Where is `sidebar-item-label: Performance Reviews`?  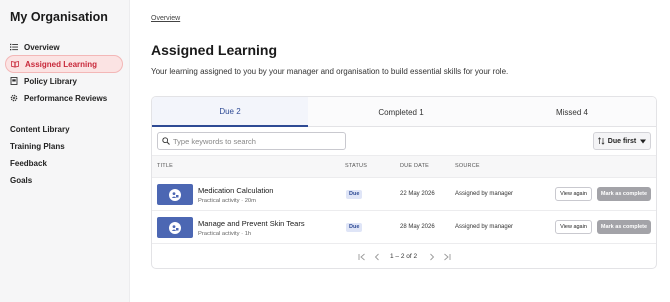
sidebar-item-label: Performance Reviews is located at coordinates (66, 98).